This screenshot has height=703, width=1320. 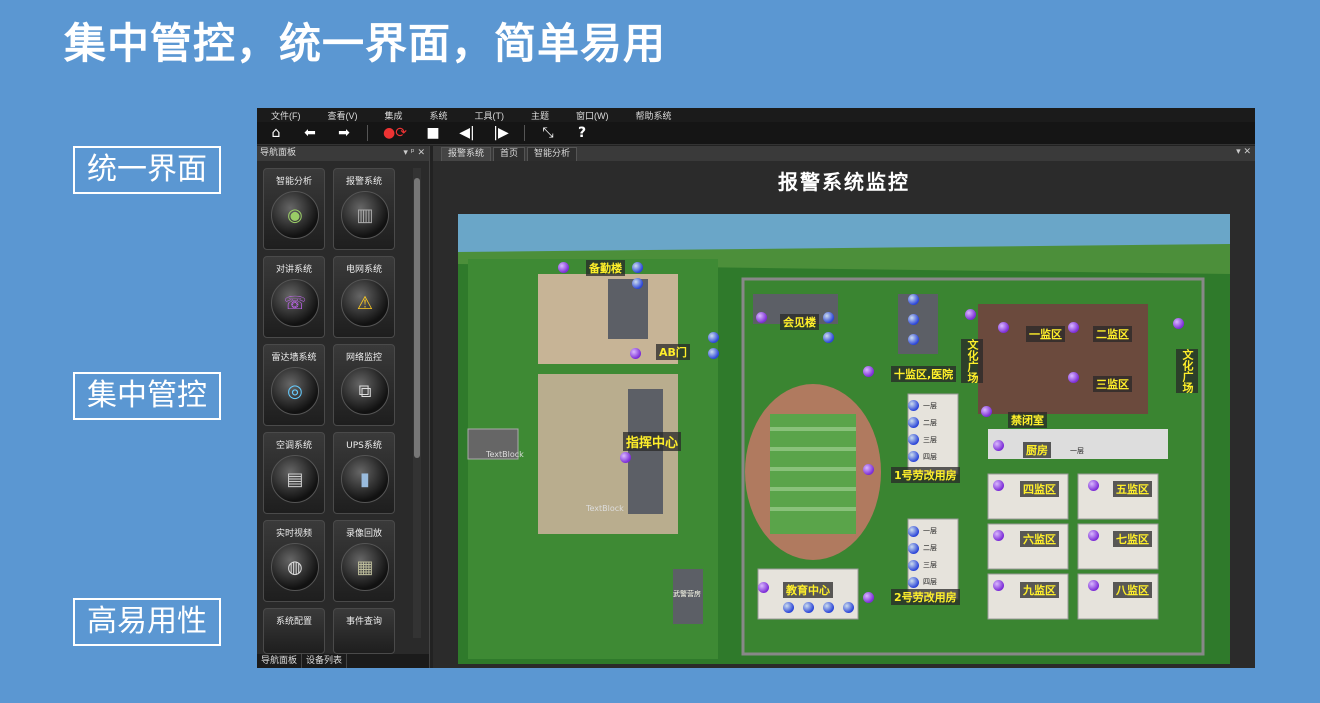 I want to click on tab-smart-analysis: 智能分析, so click(x=552, y=154).